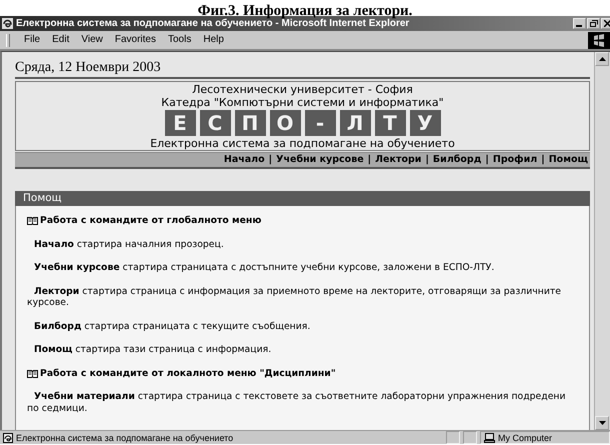 This screenshot has width=610, height=445. I want to click on down-arrow-icon, so click(602, 423).